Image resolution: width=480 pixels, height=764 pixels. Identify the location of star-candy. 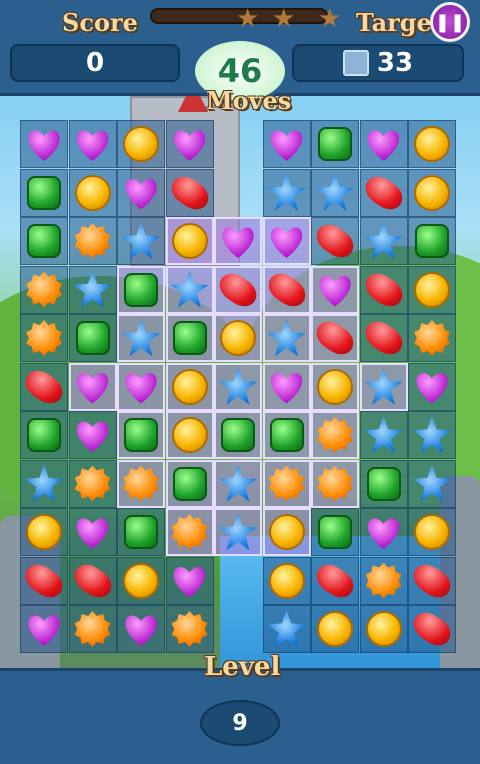
(383, 241).